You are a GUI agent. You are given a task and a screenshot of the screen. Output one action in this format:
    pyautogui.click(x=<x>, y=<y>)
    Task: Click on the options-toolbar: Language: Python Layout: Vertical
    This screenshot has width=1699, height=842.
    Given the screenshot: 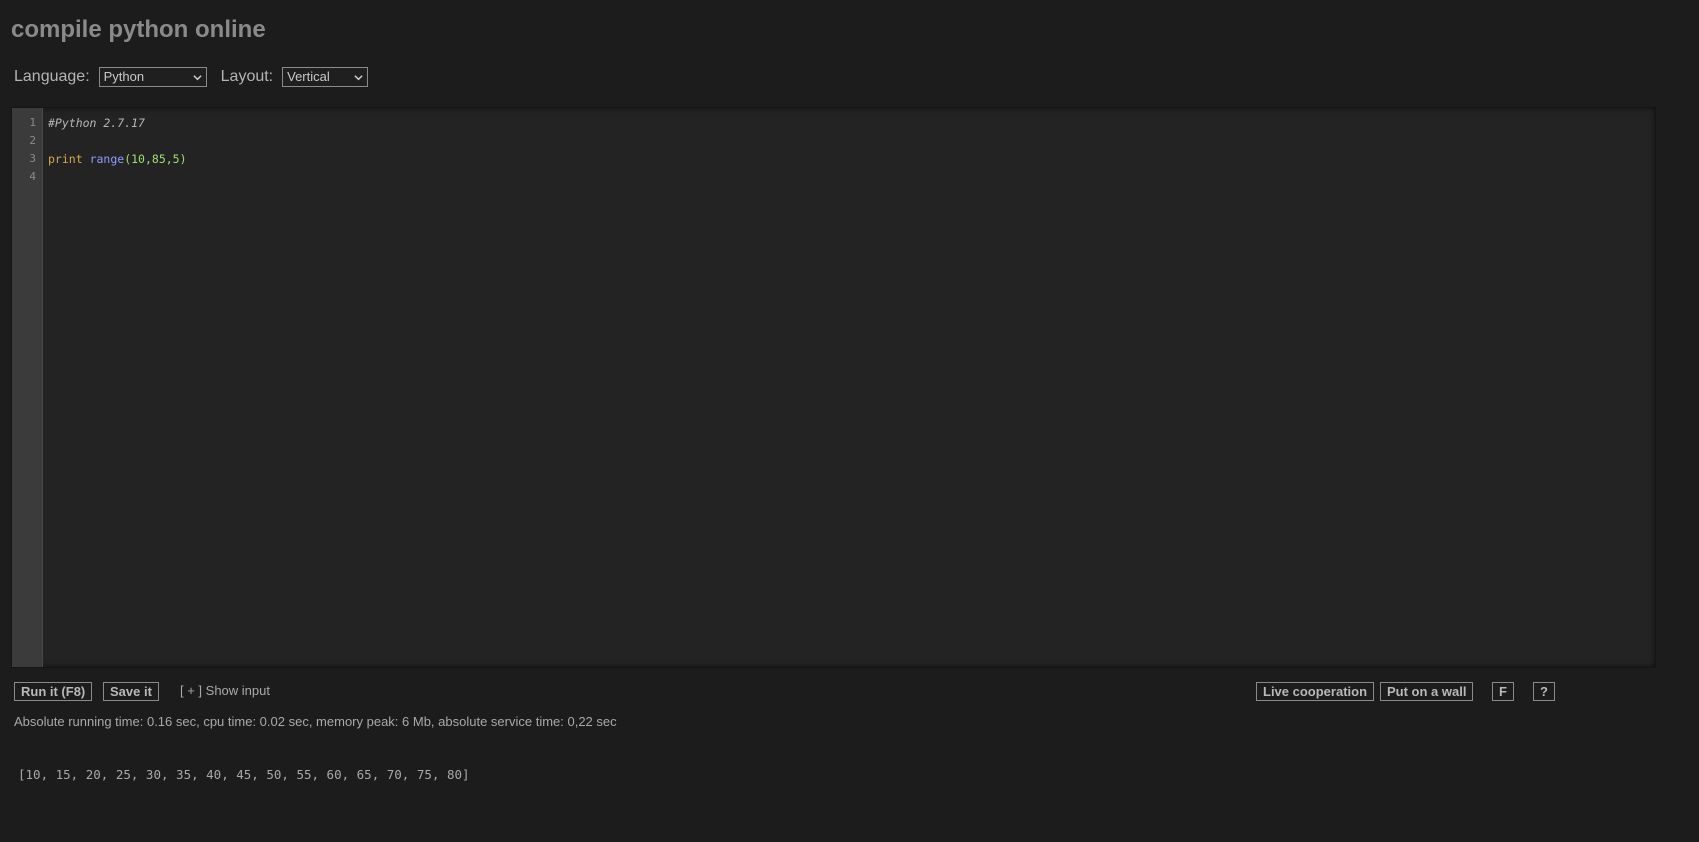 What is the action you would take?
    pyautogui.click(x=191, y=77)
    